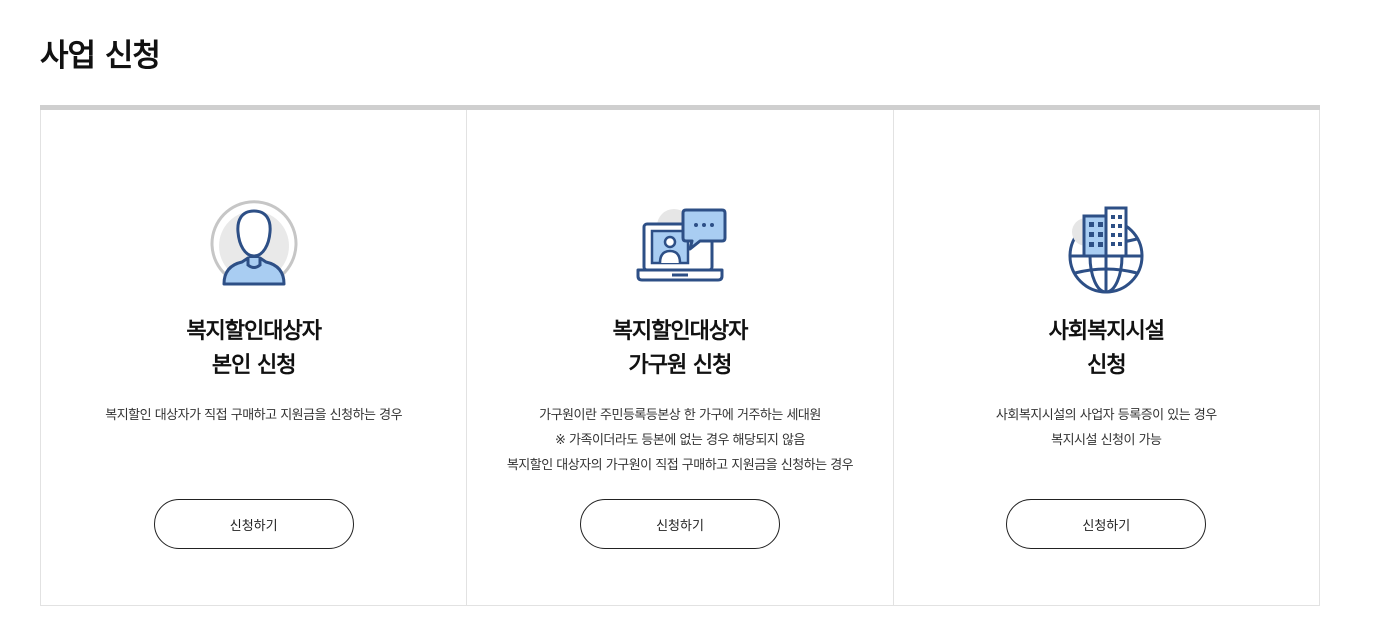 The width and height of the screenshot is (1374, 619). What do you see at coordinates (1106, 428) in the screenshot?
I see `card-description: 사회복지시설의 사업자 등록증이 있는 경우 복지시설 신청이 가능` at bounding box center [1106, 428].